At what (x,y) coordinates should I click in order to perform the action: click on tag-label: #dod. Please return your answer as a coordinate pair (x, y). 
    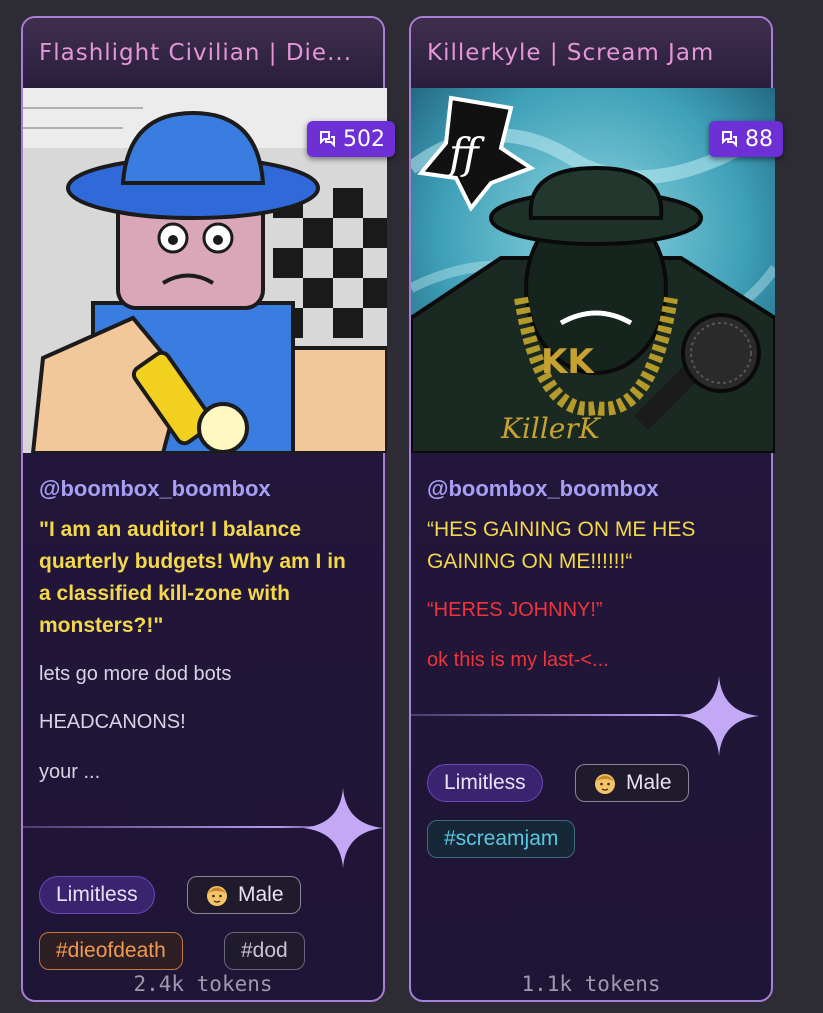
    Looking at the image, I should click on (264, 950).